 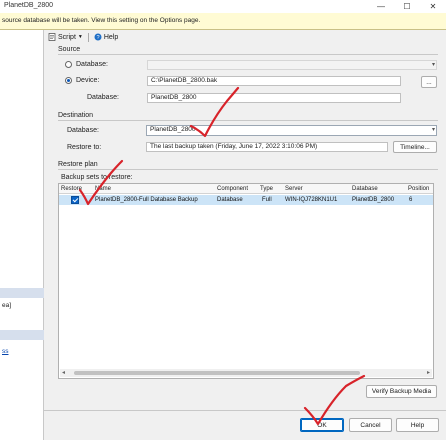 I want to click on script-icon, so click(x=52, y=37).